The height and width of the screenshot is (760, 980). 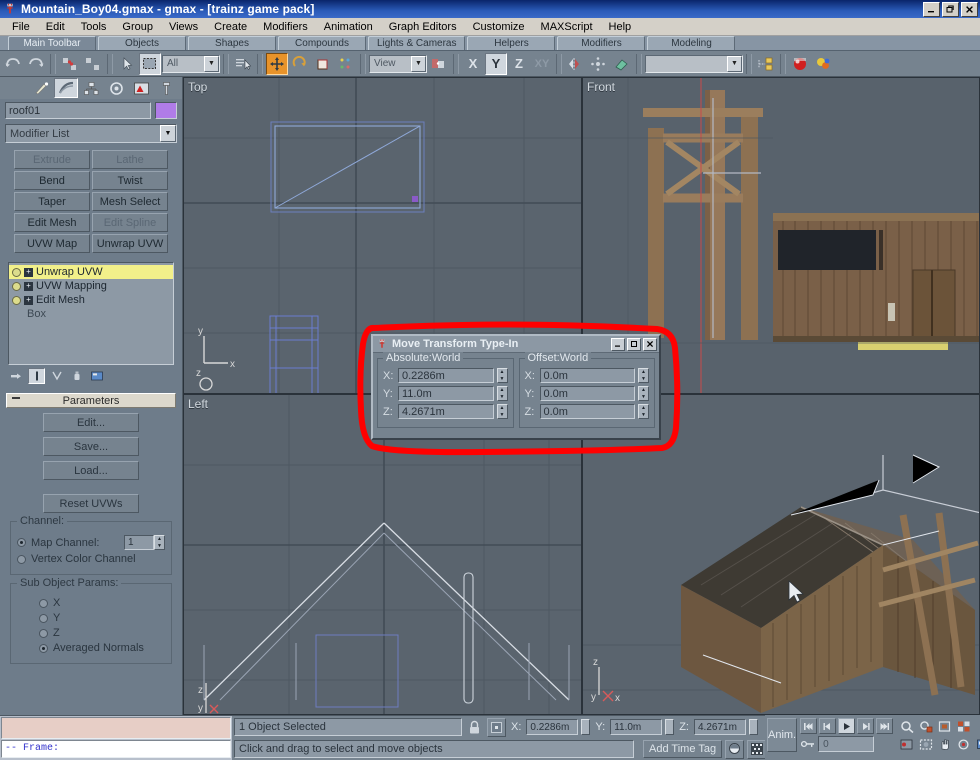 What do you see at coordinates (91, 603) in the screenshot?
I see `sub-object-option-x: X` at bounding box center [91, 603].